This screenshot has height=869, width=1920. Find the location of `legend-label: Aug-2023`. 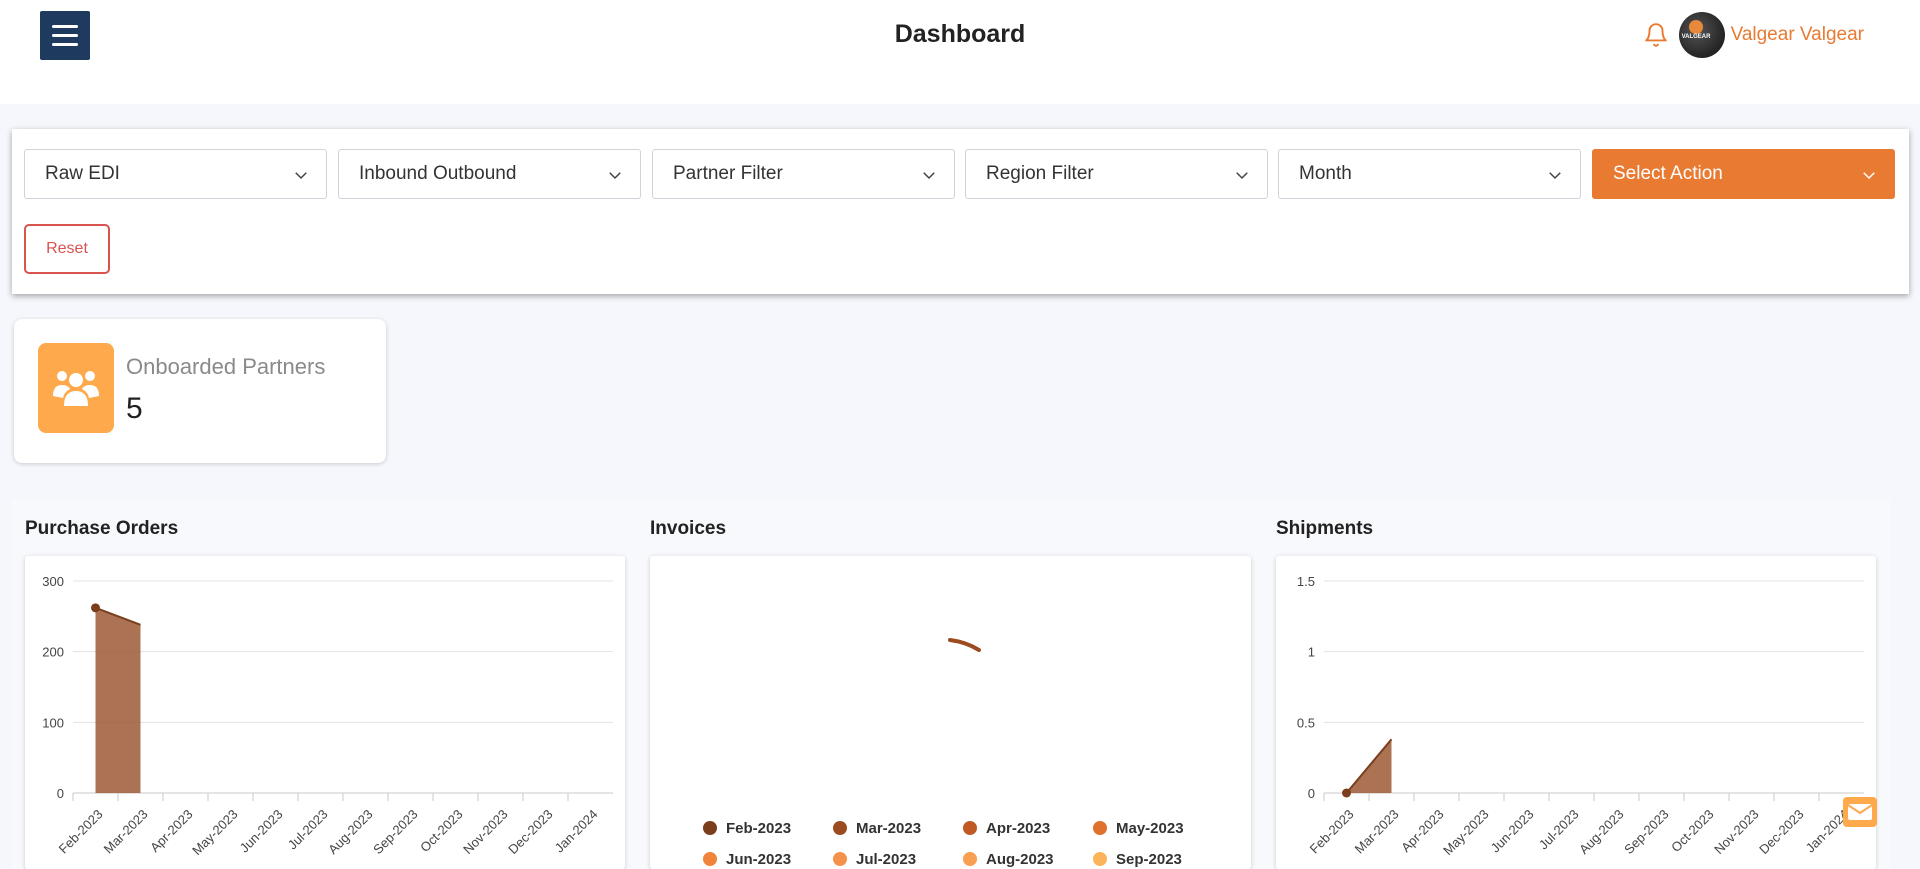

legend-label: Aug-2023 is located at coordinates (1020, 859).